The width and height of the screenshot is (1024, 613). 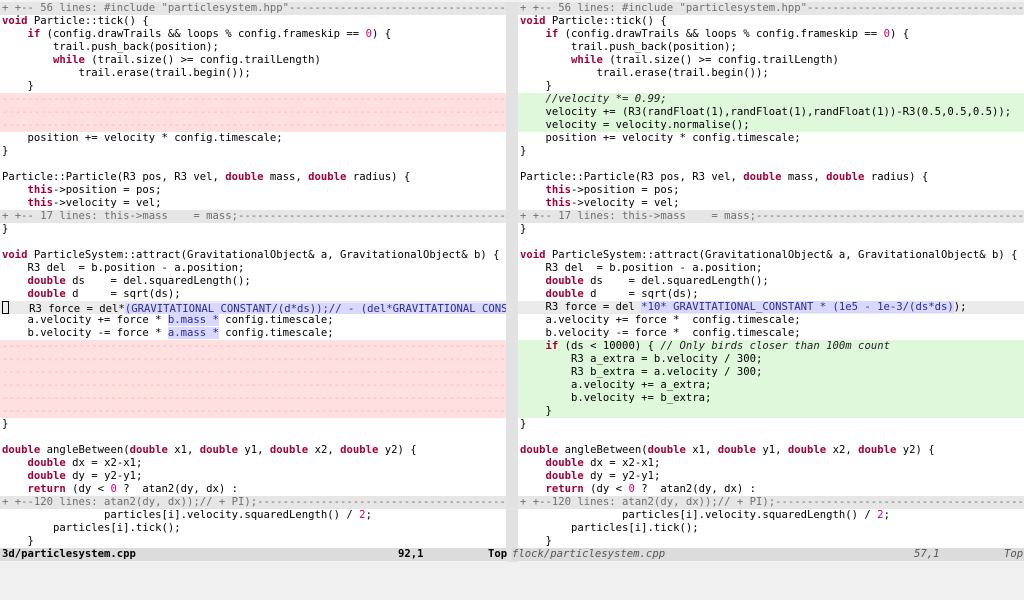 I want to click on code-line: a.velocity += a_extra;, so click(x=771, y=385).